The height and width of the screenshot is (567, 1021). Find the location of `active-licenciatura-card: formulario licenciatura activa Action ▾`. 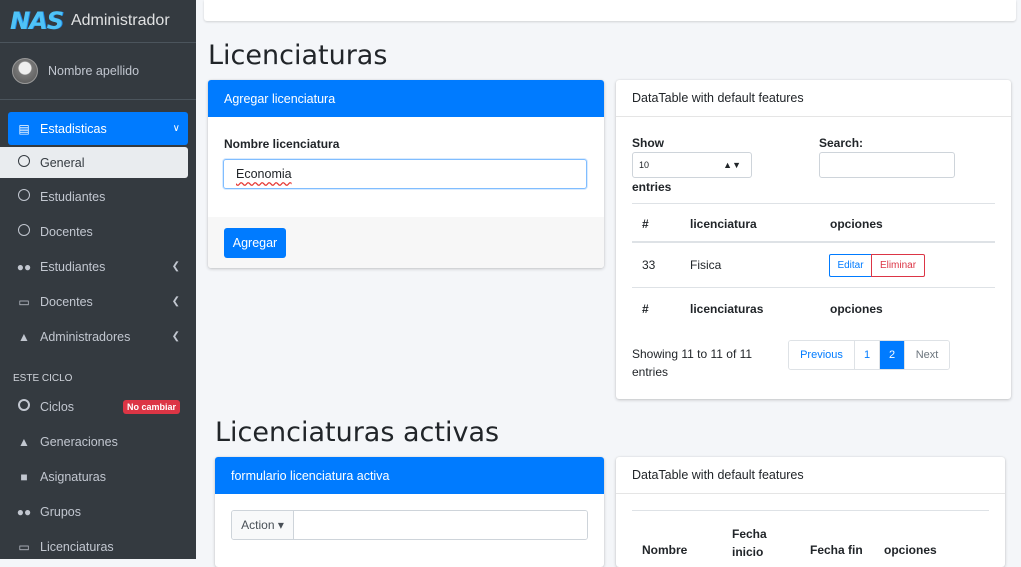

active-licenciatura-card: formulario licenciatura activa Action ▾ is located at coordinates (409, 512).